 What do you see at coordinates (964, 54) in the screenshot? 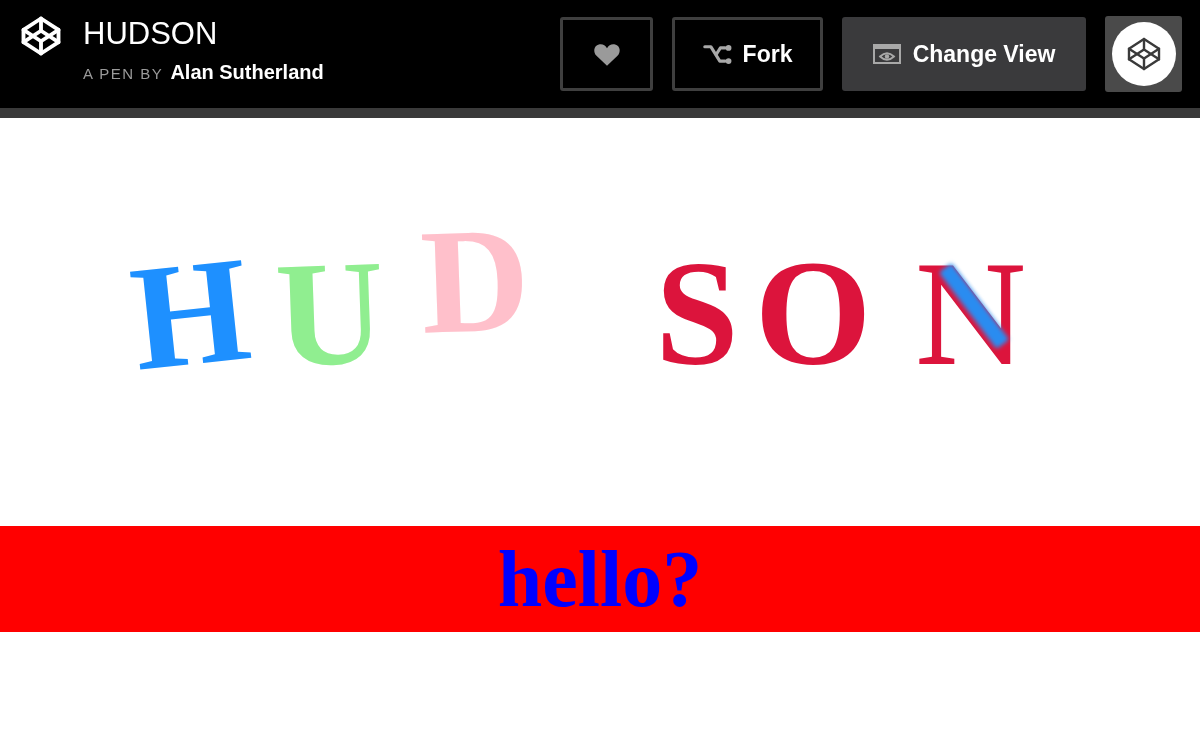
I see `change-view-button: Change View` at bounding box center [964, 54].